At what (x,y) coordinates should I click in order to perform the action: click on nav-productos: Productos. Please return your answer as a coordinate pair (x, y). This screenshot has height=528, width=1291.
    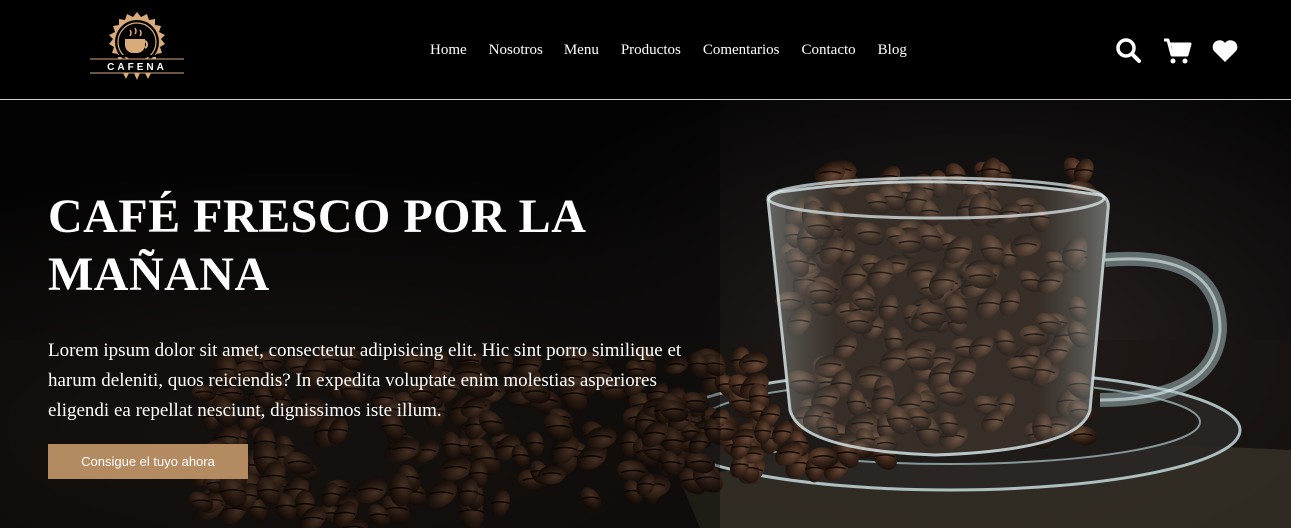
    Looking at the image, I should click on (651, 50).